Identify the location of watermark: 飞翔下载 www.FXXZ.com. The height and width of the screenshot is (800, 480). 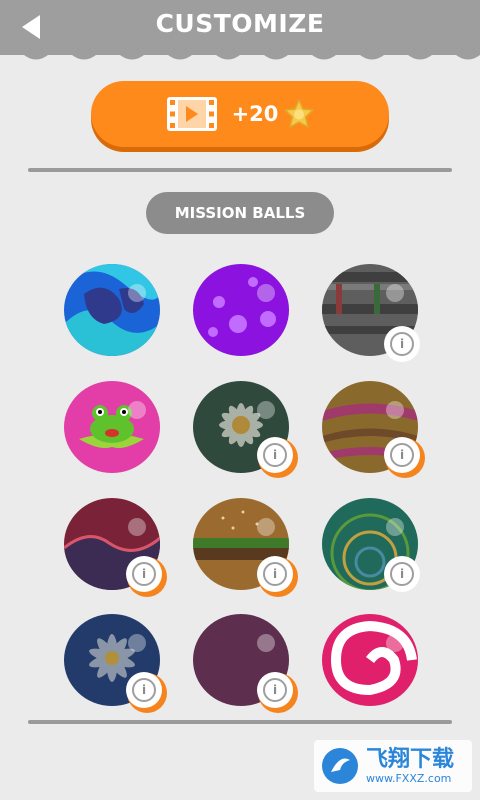
(393, 766).